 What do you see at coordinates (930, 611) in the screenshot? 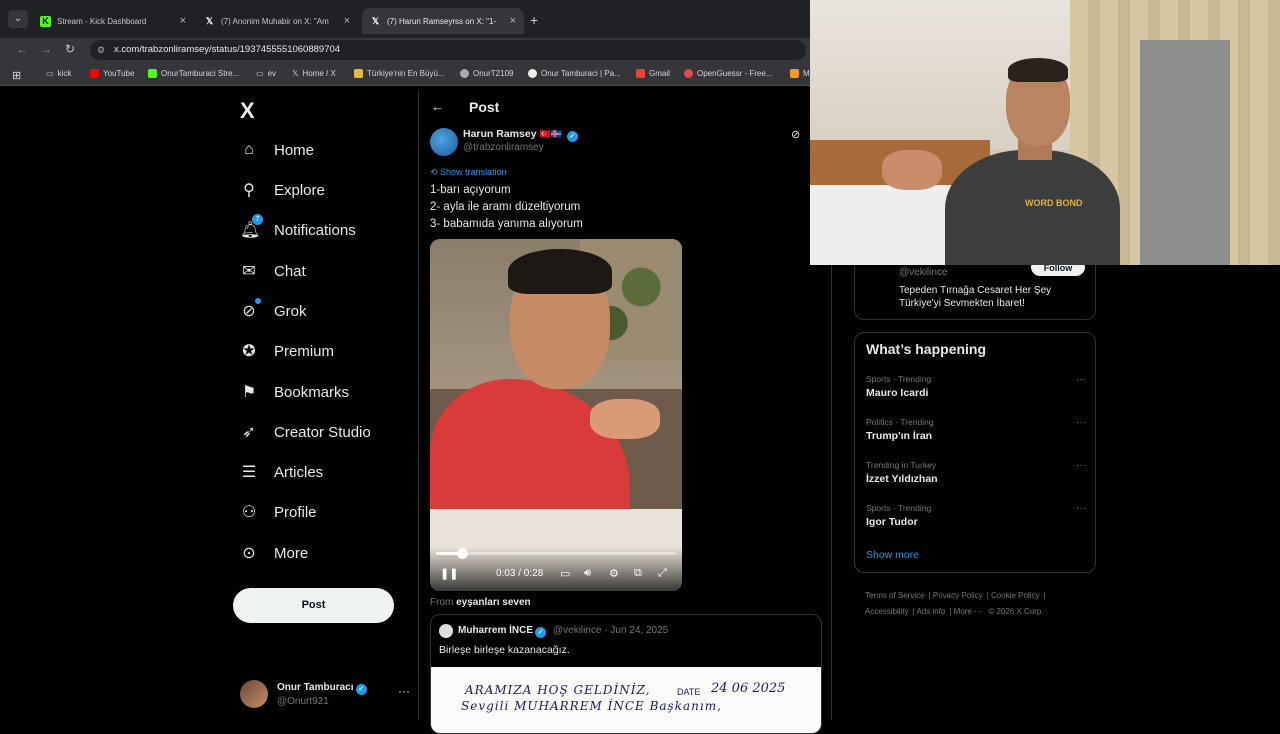
I see `footer-link: Ads info` at bounding box center [930, 611].